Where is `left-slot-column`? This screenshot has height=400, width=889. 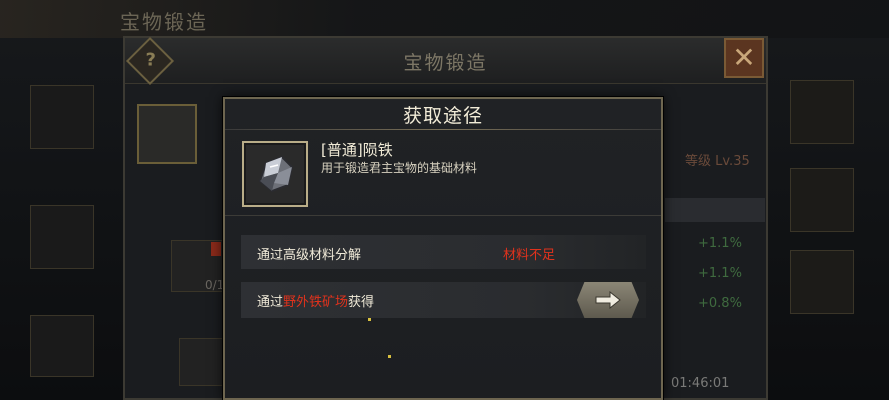 left-slot-column is located at coordinates (65, 235).